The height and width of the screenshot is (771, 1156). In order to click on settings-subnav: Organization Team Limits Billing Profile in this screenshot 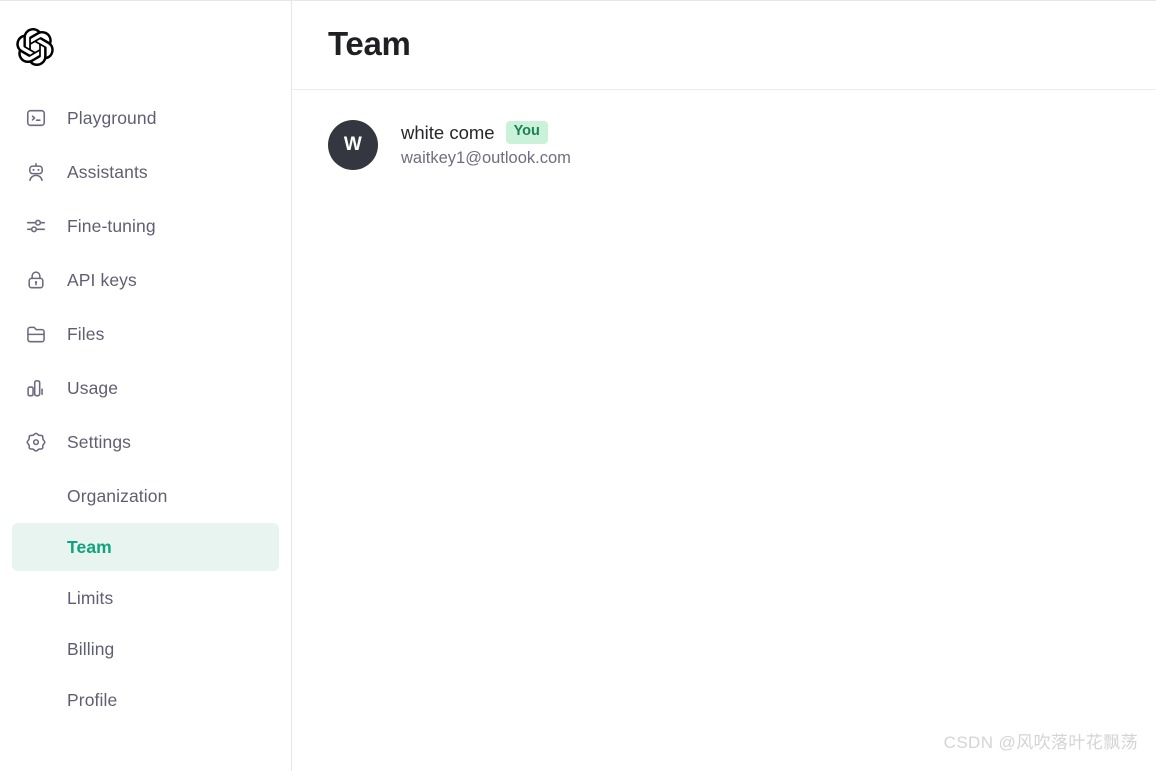, I will do `click(145, 598)`.